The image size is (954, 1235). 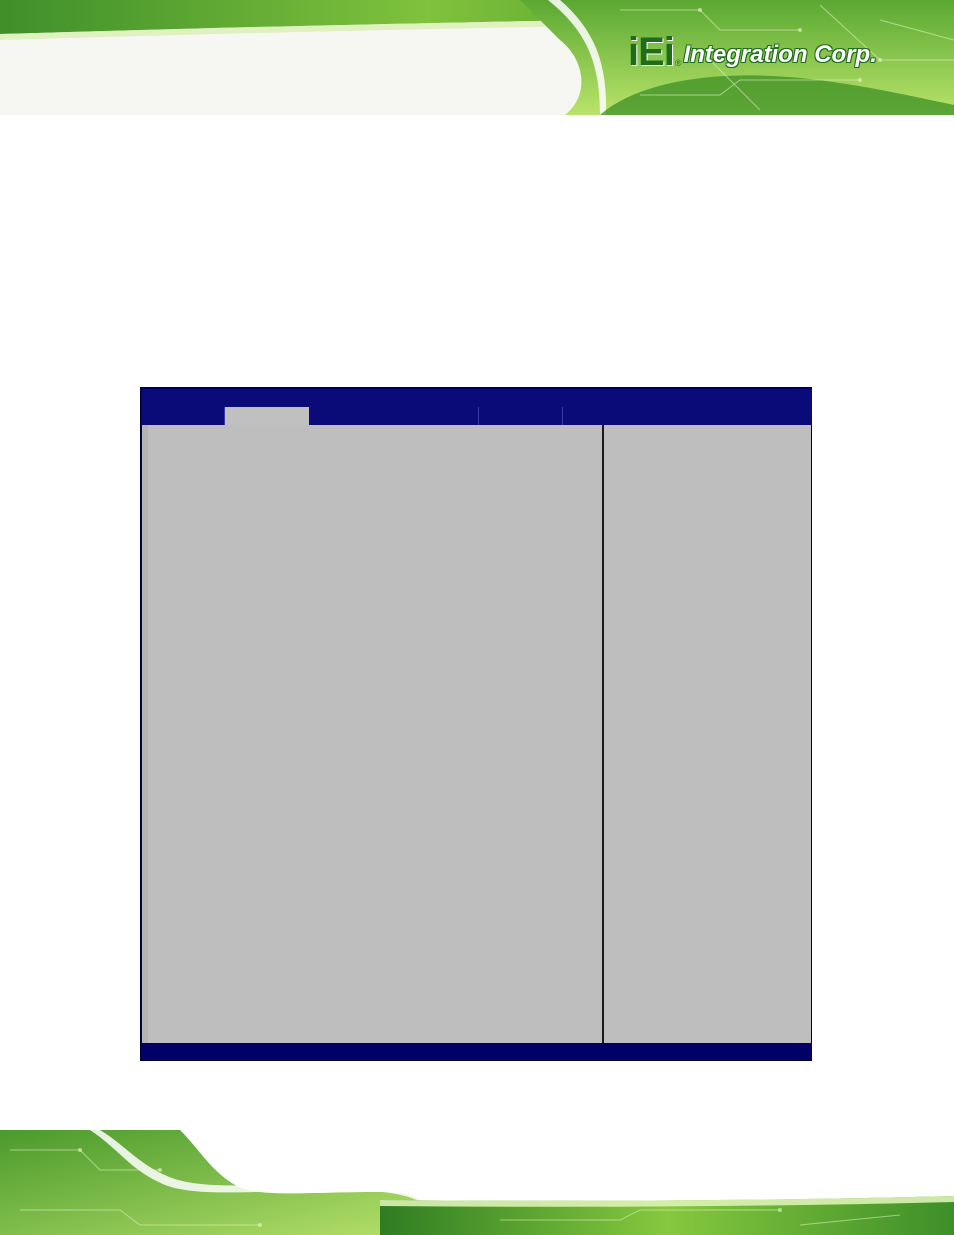 What do you see at coordinates (707, 734) in the screenshot?
I see `bios-help-panel` at bounding box center [707, 734].